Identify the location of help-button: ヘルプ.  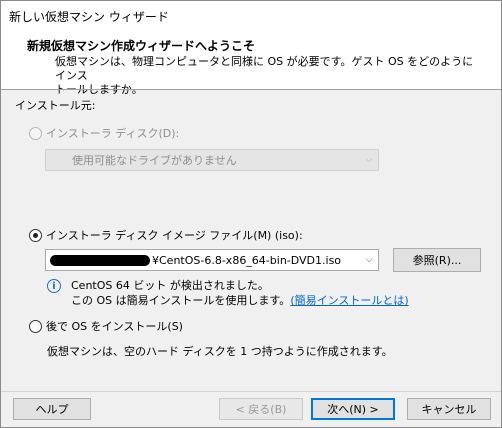
(52, 409).